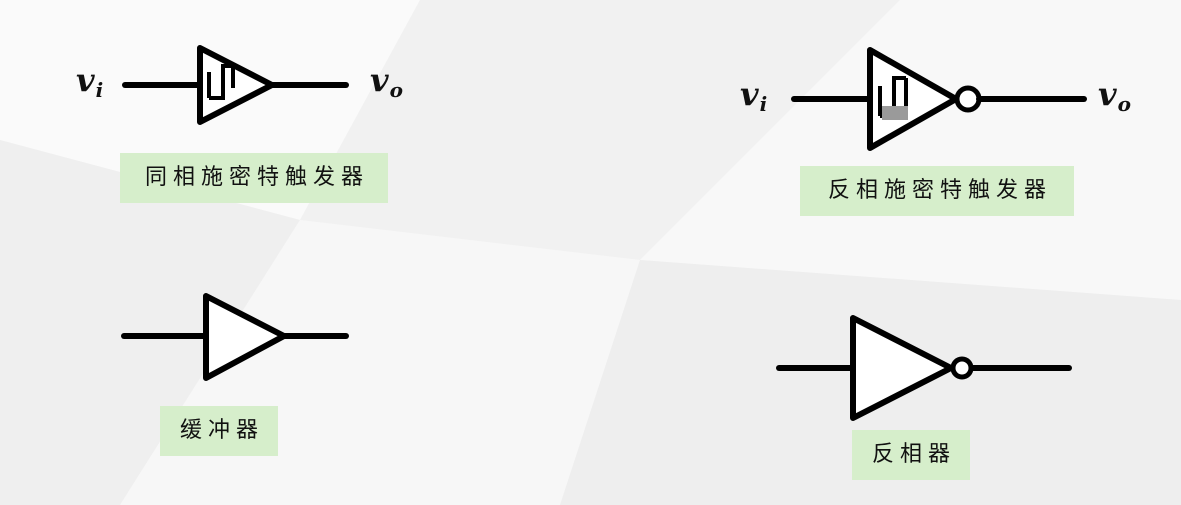  Describe the element at coordinates (1114, 95) in the screenshot. I see `schmitt-inv-output-signal: vo` at that location.